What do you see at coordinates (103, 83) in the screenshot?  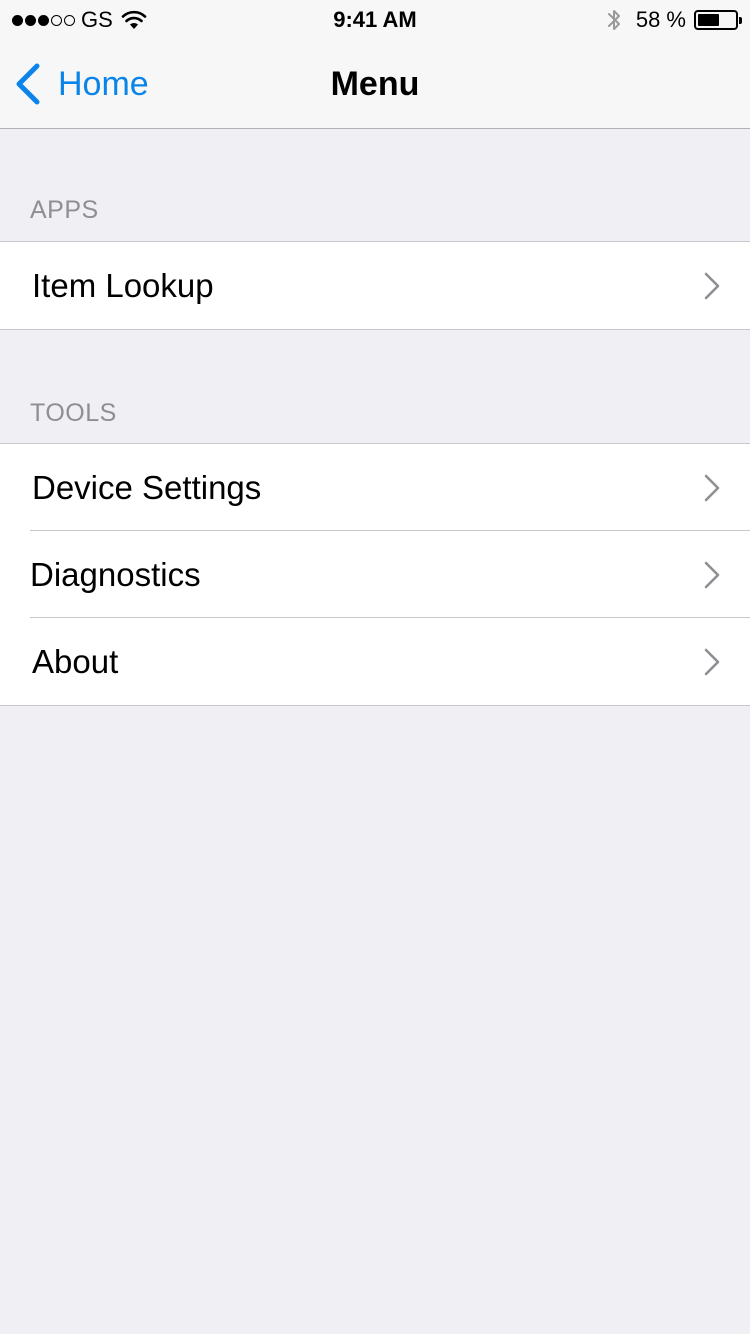 I see `back-button-label: Home` at bounding box center [103, 83].